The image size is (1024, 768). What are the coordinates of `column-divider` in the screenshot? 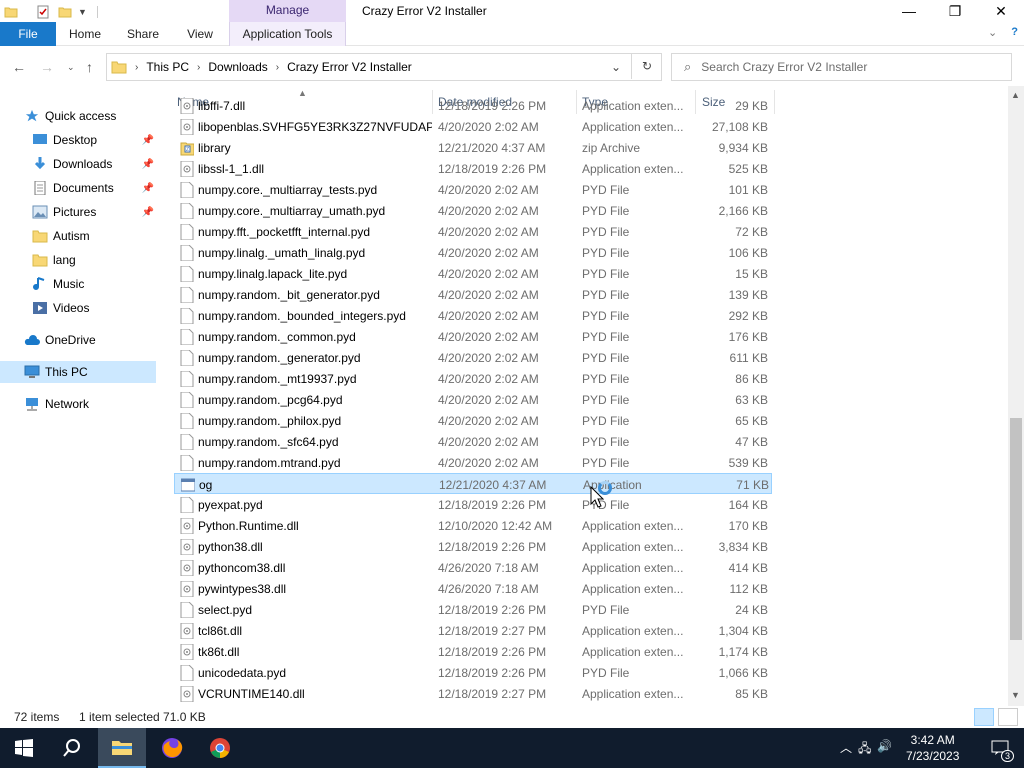 It's located at (774, 102).